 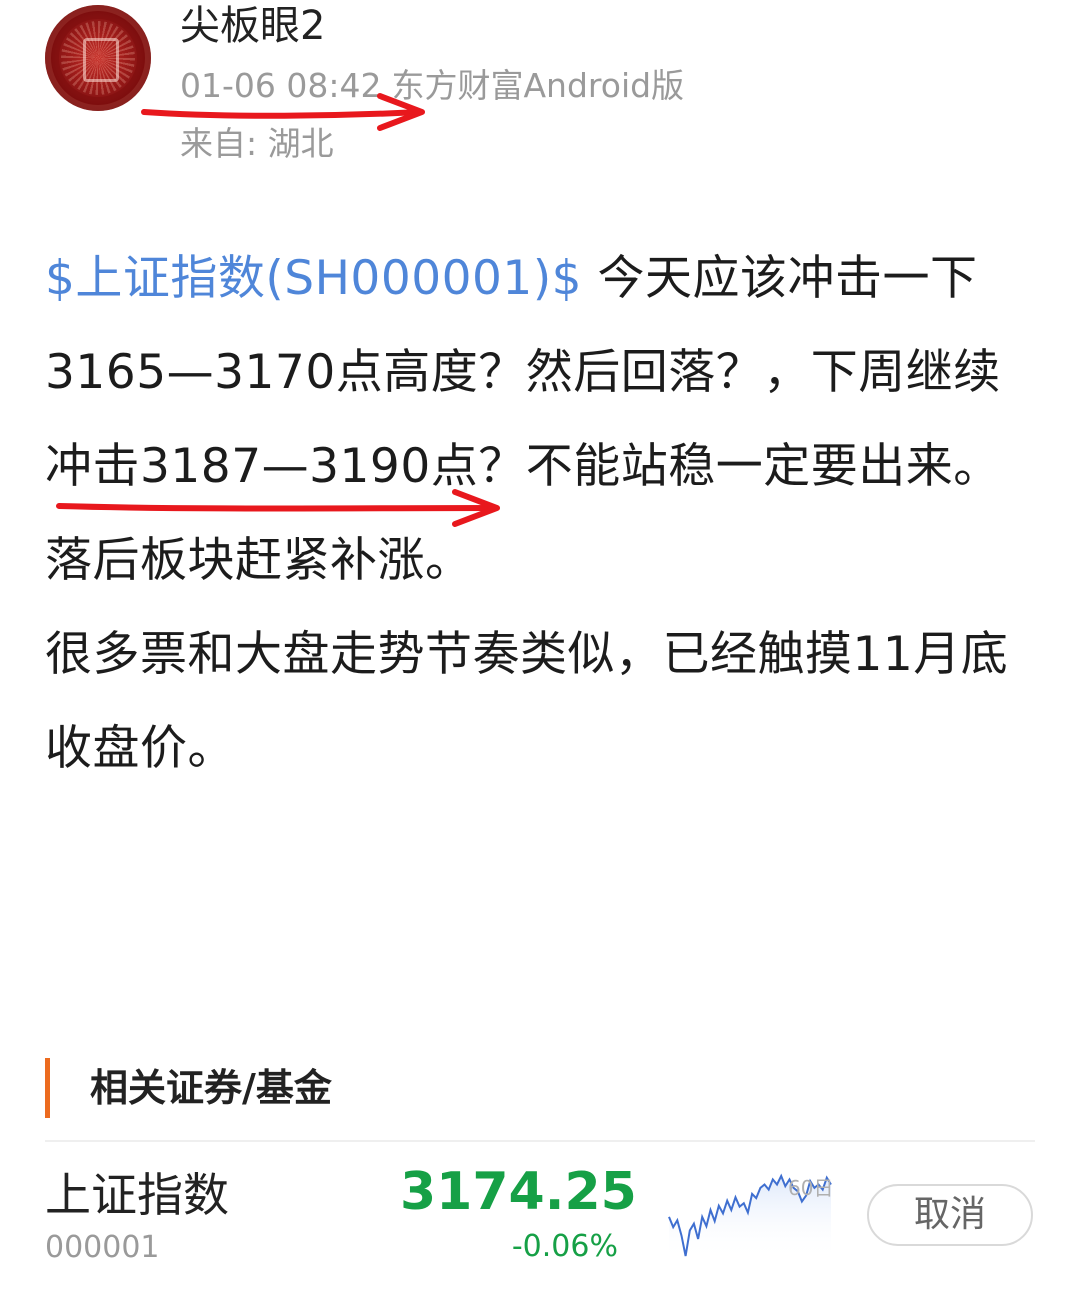 I want to click on post-source: 东方财富Android版, so click(x=538, y=85).